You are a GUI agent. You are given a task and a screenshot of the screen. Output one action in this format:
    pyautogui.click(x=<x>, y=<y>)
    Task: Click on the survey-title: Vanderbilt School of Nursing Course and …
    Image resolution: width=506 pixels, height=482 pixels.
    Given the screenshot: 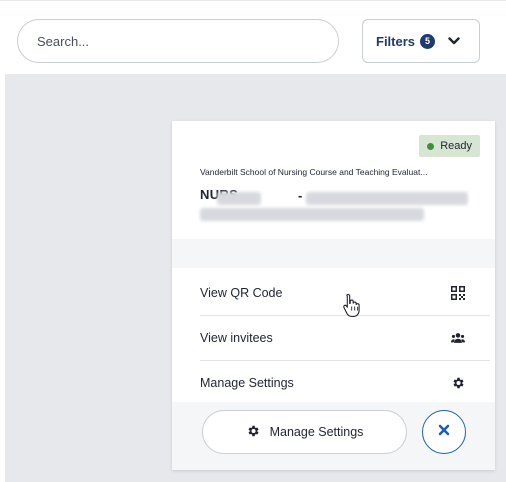 What is the action you would take?
    pyautogui.click(x=314, y=172)
    